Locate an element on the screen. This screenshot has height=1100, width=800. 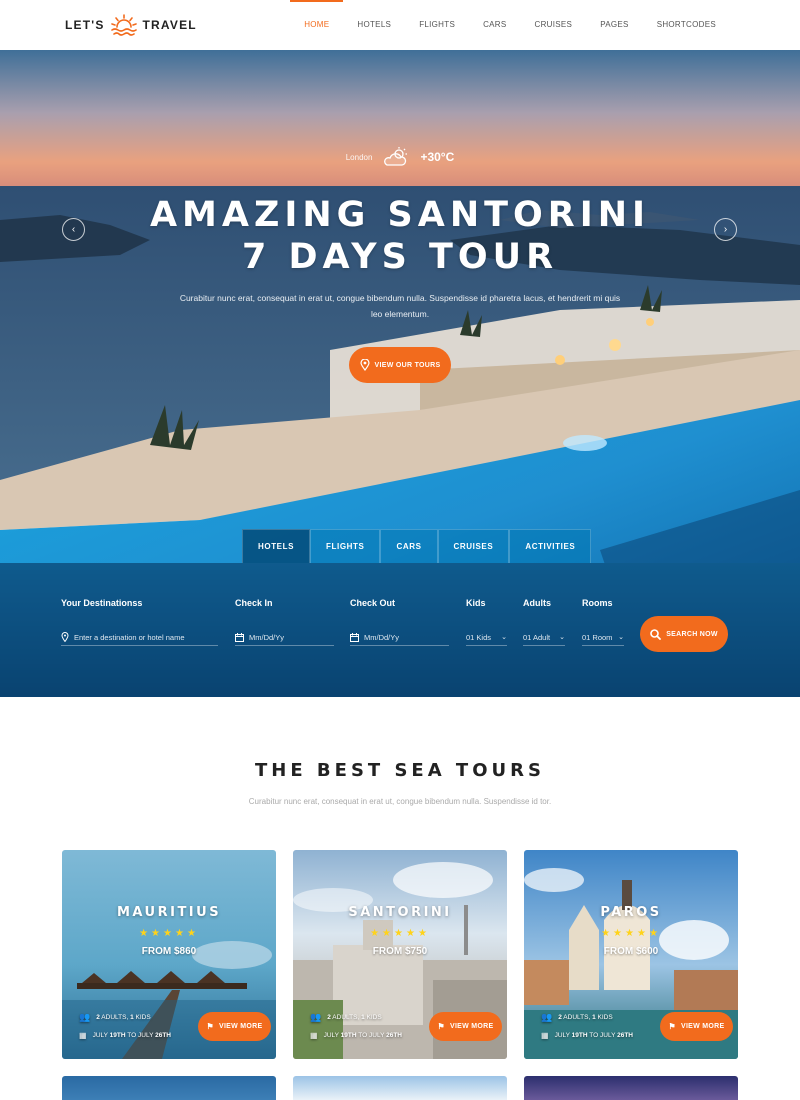
search-now-label: SEARCH NOW is located at coordinates (692, 634).